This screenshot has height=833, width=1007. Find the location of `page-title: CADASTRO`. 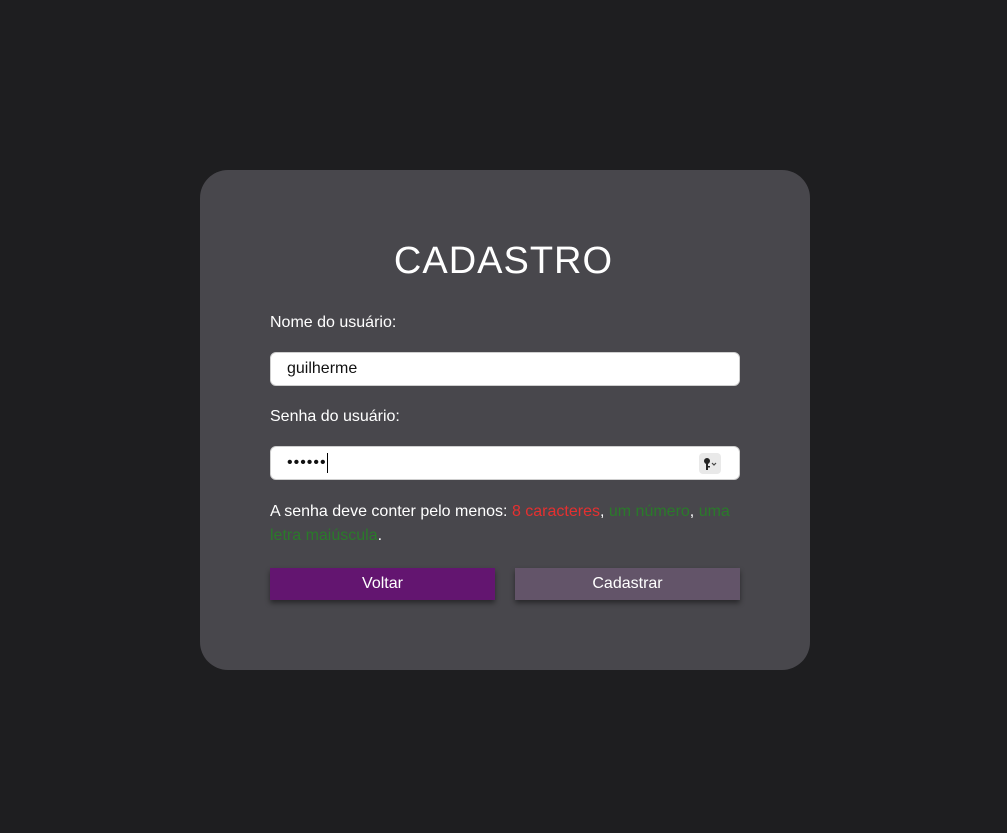

page-title: CADASTRO is located at coordinates (503, 261).